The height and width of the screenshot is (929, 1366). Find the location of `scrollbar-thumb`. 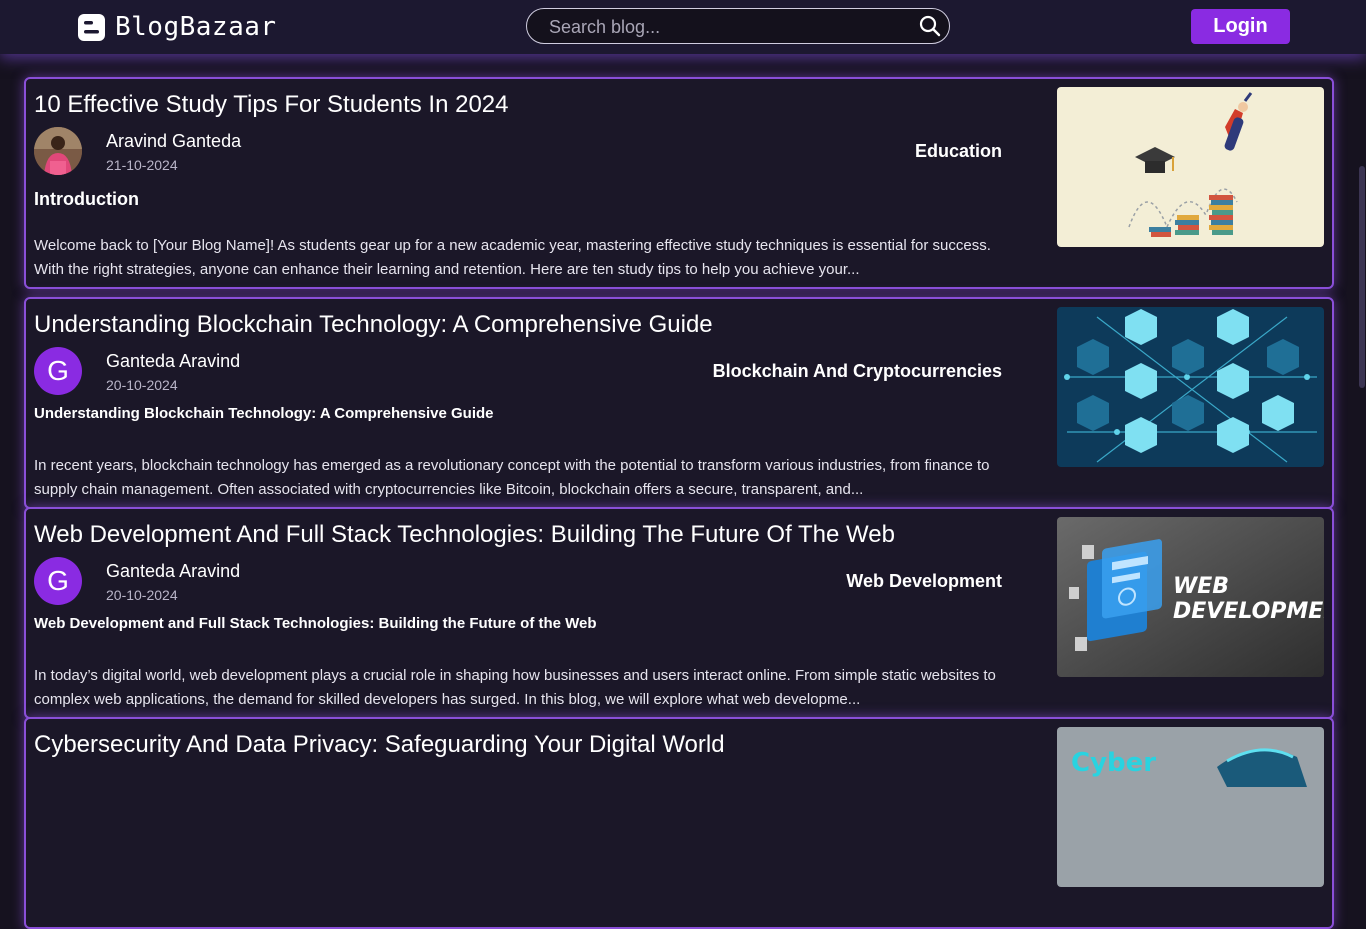

scrollbar-thumb is located at coordinates (1362, 277).